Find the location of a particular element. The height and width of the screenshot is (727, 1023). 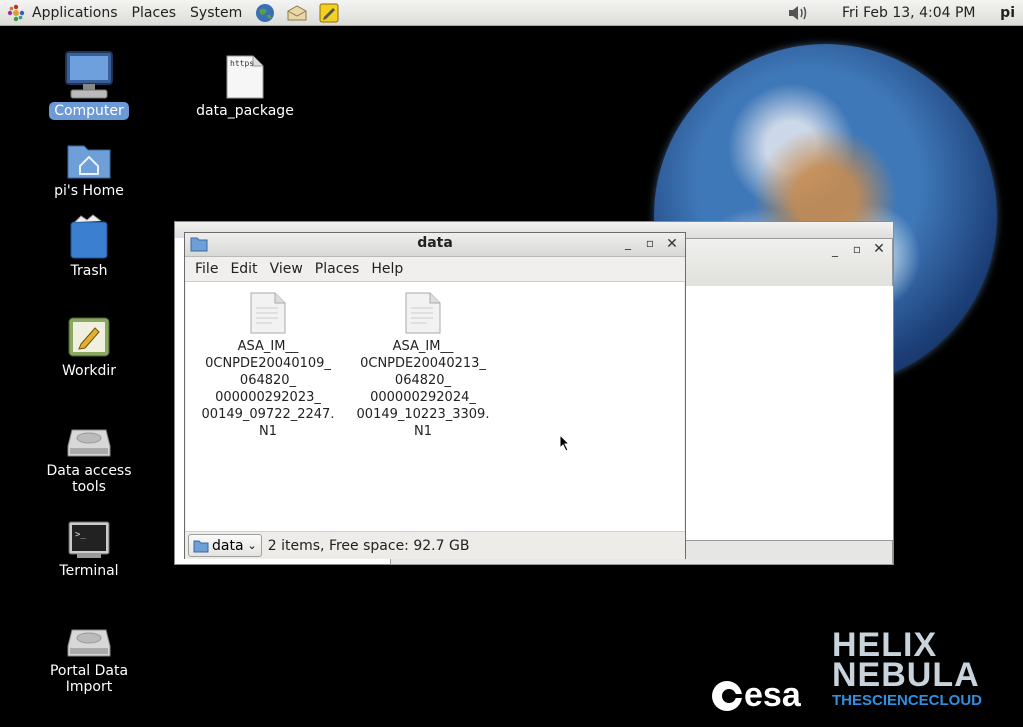

home-folder-icon is located at coordinates (89, 162).